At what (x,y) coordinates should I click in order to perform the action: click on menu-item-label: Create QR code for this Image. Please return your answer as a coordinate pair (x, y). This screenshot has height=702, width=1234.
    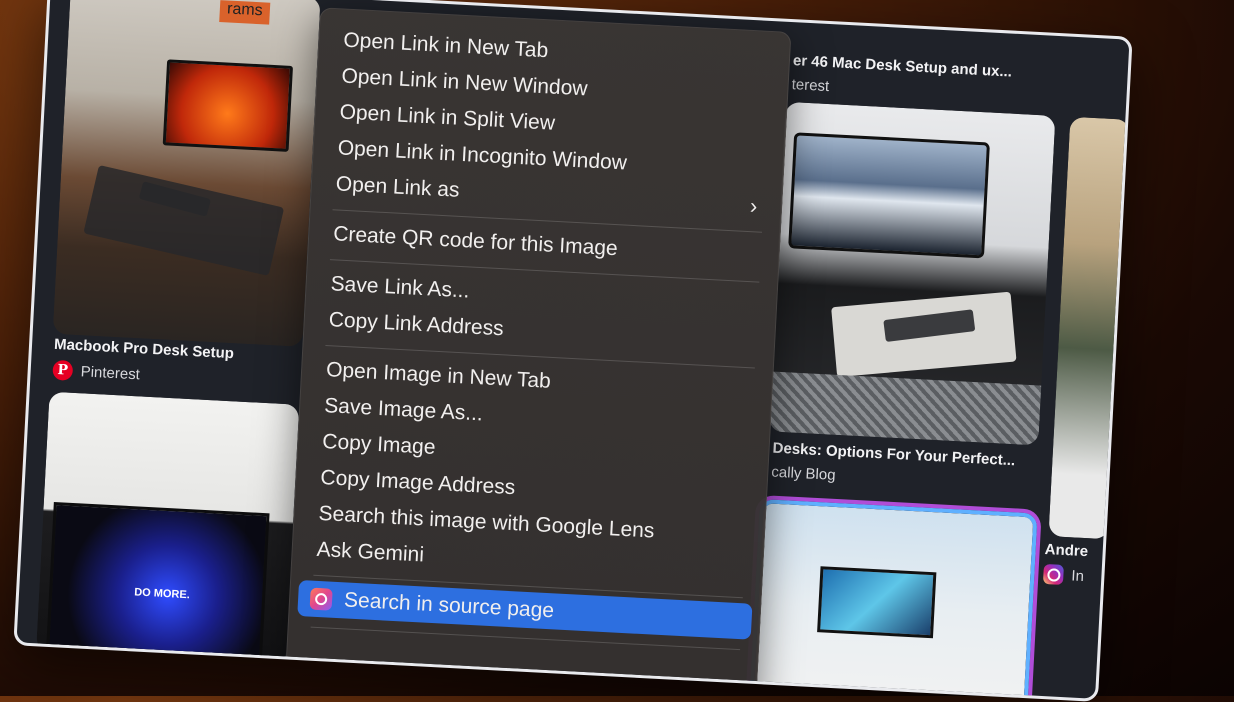
    Looking at the image, I should click on (475, 241).